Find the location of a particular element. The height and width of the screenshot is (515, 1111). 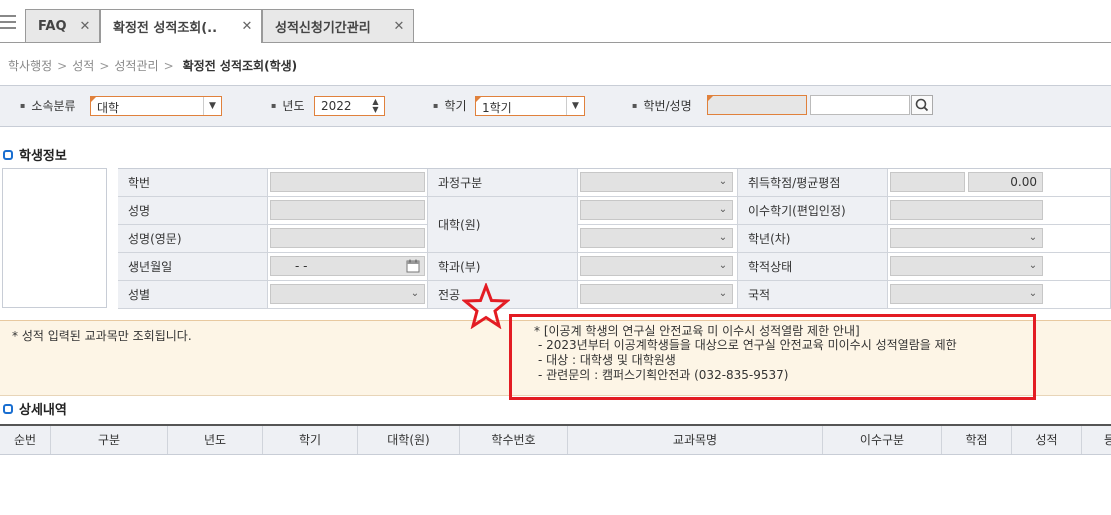

column-header: 학기 is located at coordinates (310, 440).